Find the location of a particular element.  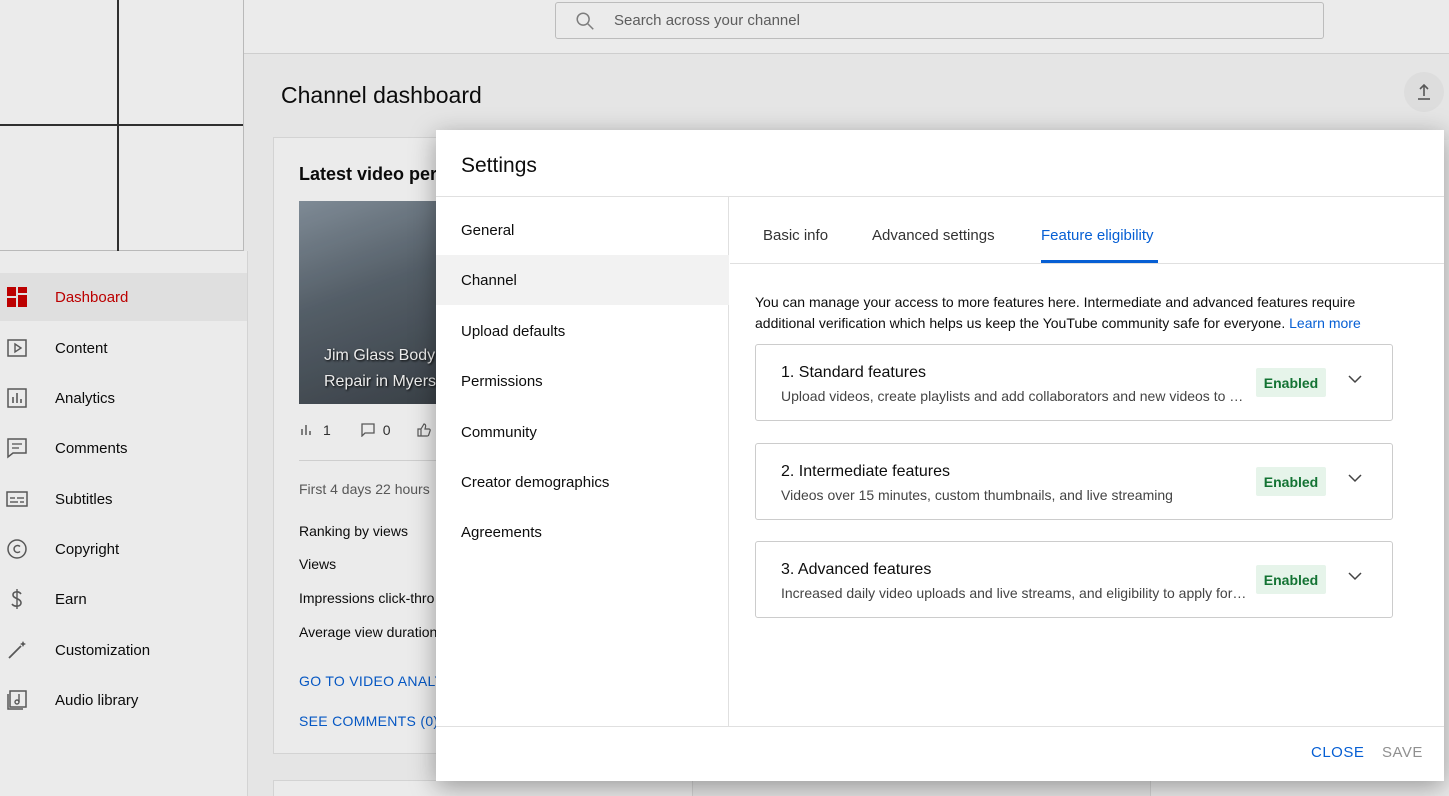

settings-nav-channel: Channel is located at coordinates (582, 280).